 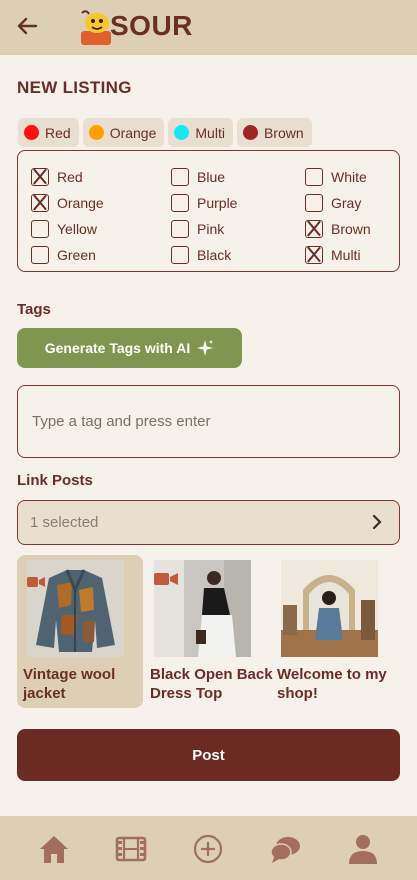 I want to click on checkbox-label: White, so click(x=349, y=177).